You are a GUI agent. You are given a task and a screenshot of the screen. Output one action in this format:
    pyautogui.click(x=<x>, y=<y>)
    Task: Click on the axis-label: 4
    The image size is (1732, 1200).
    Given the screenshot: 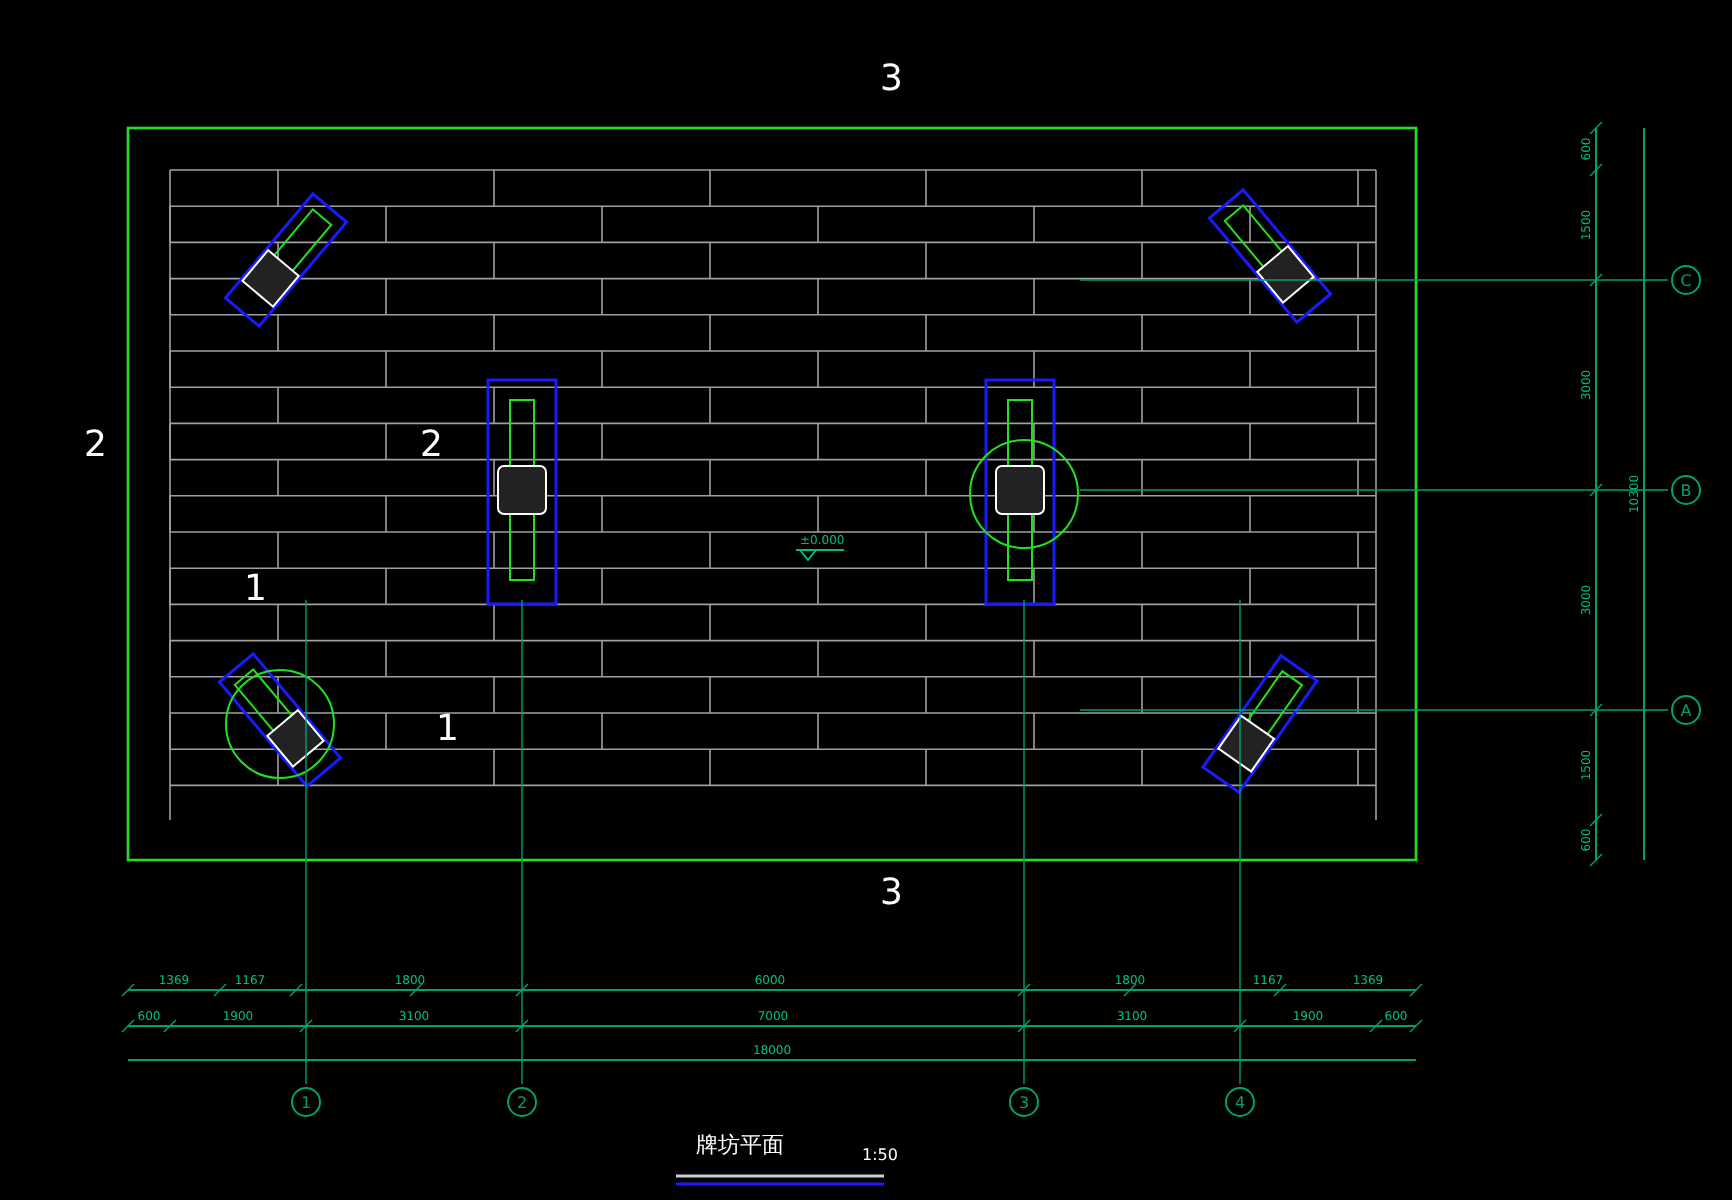 What is the action you would take?
    pyautogui.click(x=1240, y=1103)
    